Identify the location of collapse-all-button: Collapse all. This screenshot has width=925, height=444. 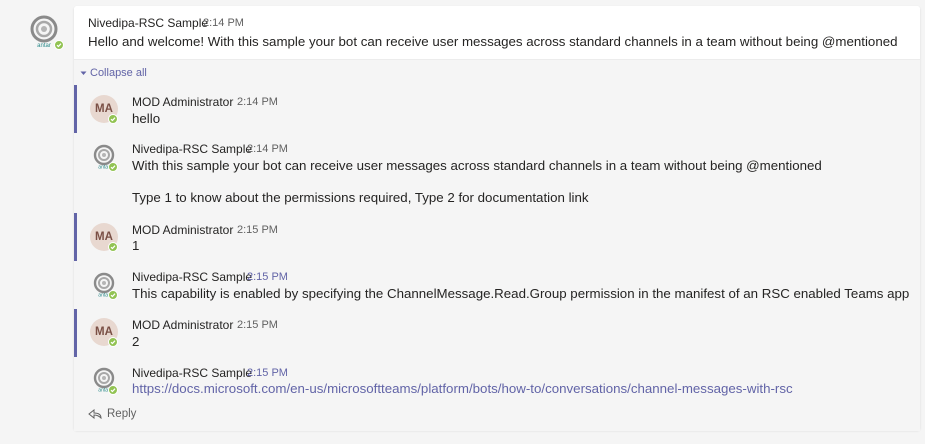
(113, 73).